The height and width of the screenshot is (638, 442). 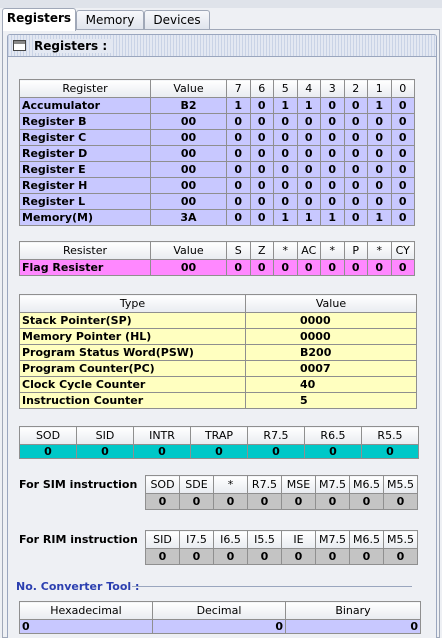 I want to click on flag-bit-z: 0, so click(x=261, y=267).